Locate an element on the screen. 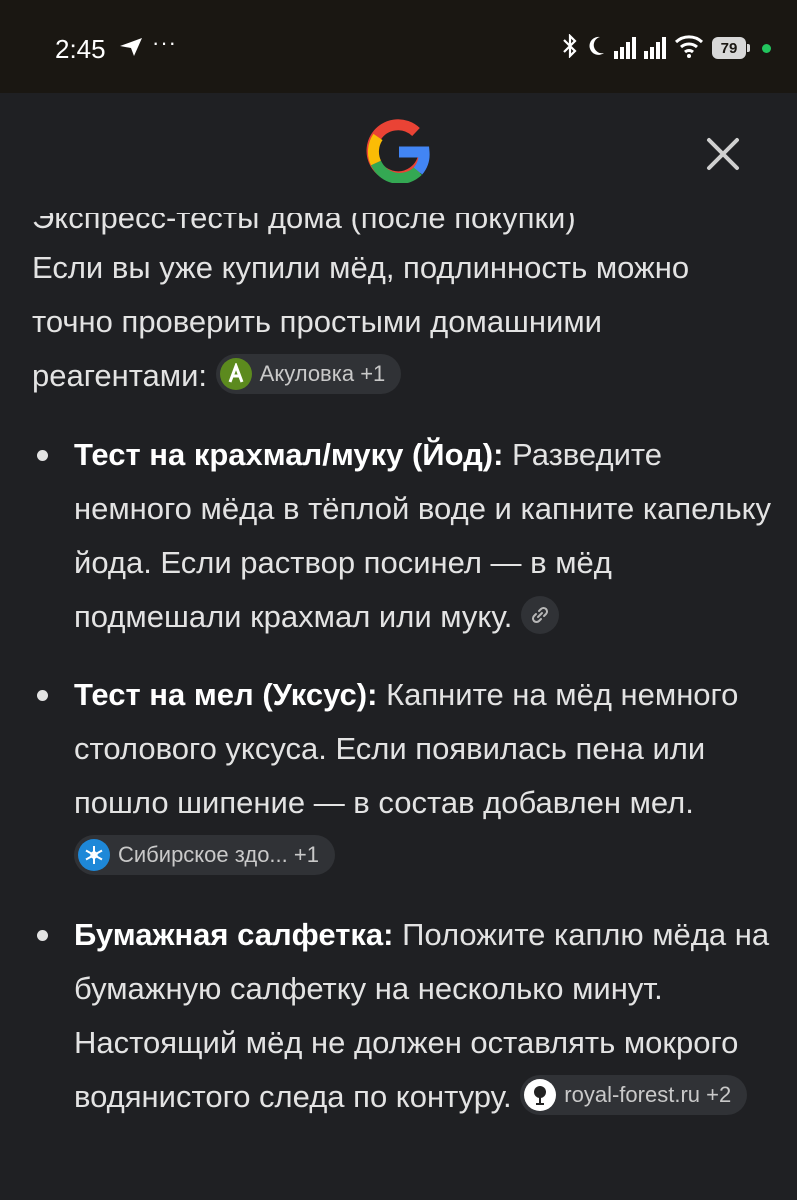 Image resolution: width=797 pixels, height=1200 pixels. source-chip: Акуловка +1 is located at coordinates (308, 373).